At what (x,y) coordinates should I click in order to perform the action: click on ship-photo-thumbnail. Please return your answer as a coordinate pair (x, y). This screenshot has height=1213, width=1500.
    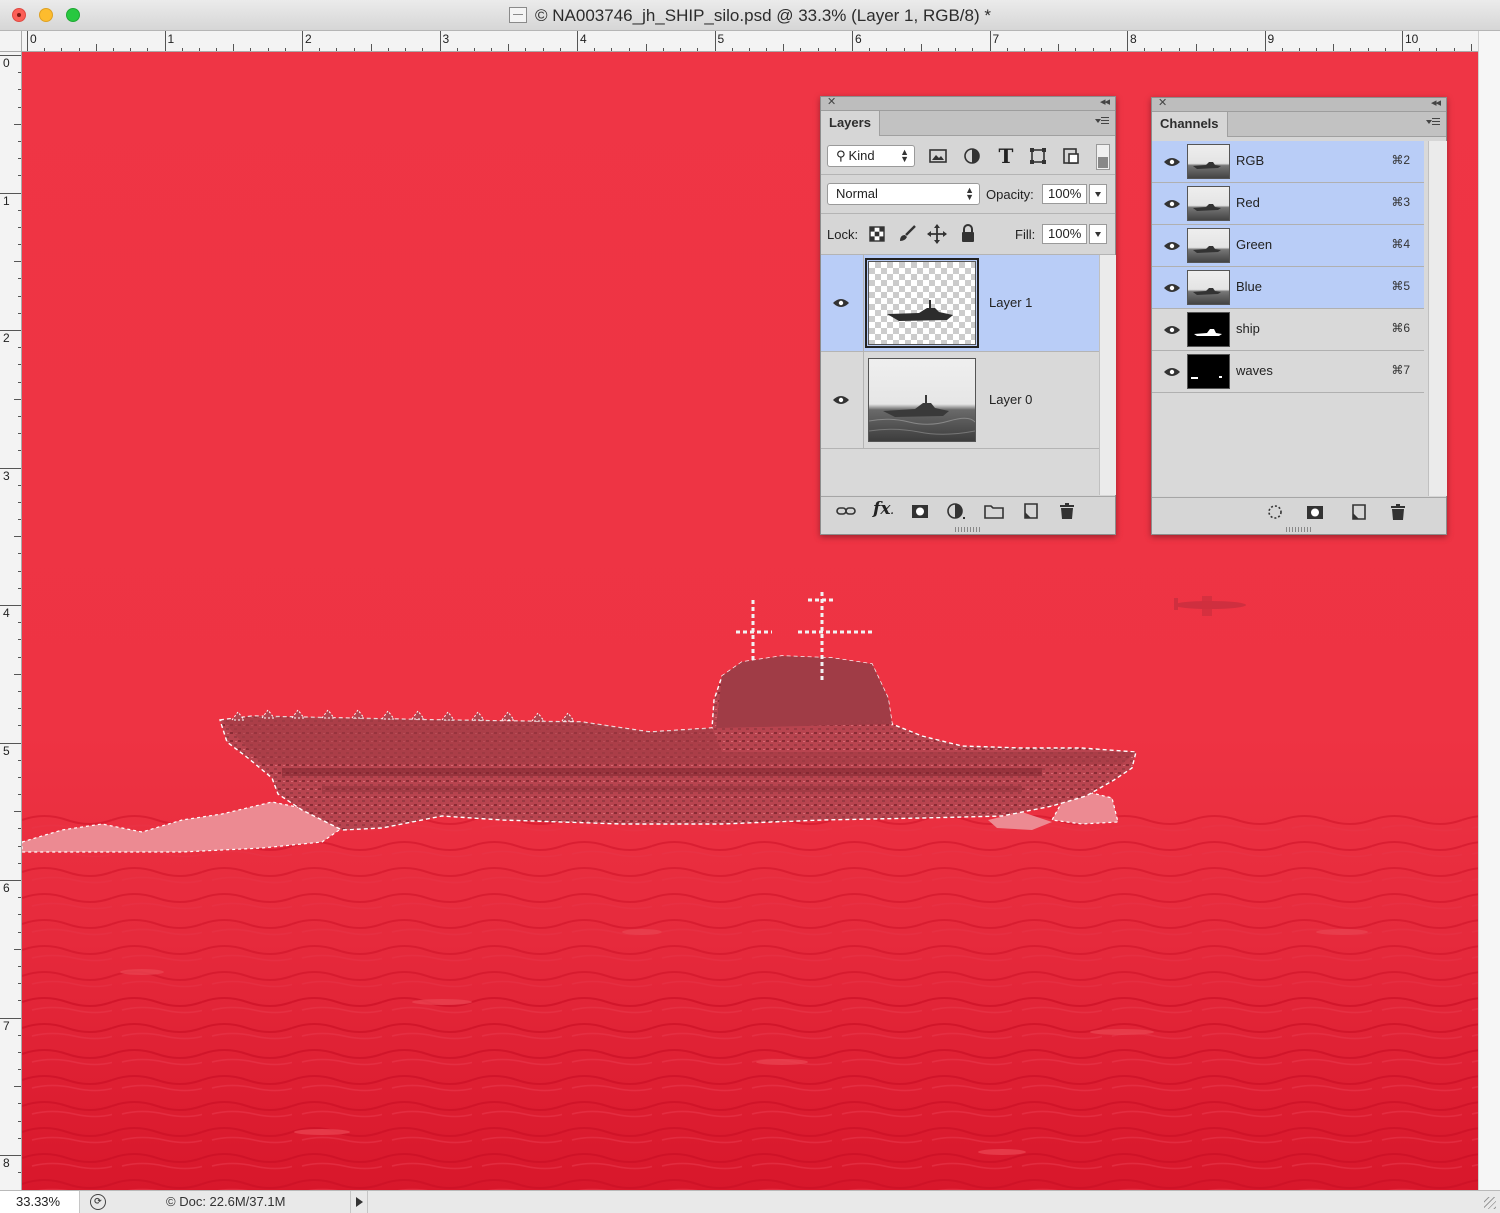
    Looking at the image, I should click on (922, 415).